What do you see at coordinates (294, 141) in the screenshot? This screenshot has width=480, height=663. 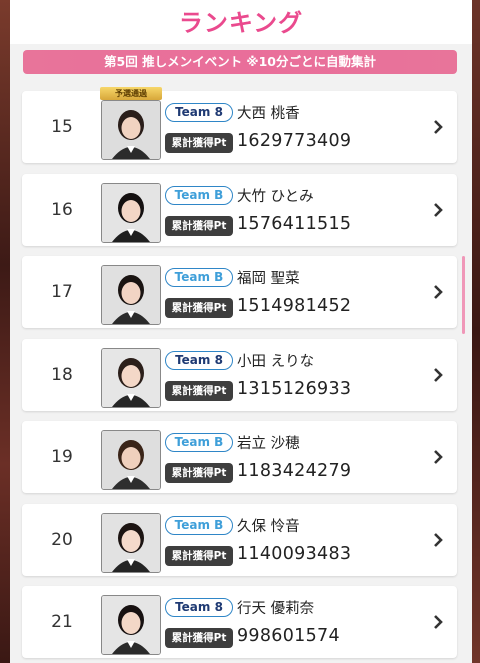 I see `points-value: 1629773409` at bounding box center [294, 141].